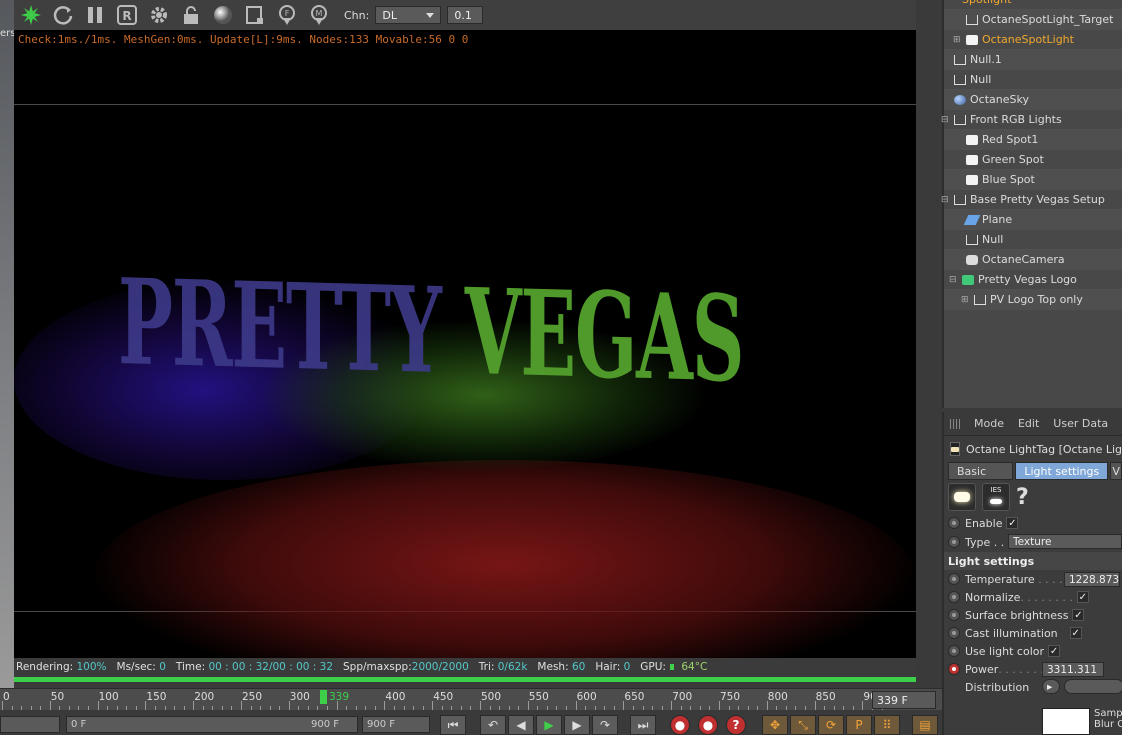  What do you see at coordinates (986, 59) in the screenshot?
I see `object-label: Null.1` at bounding box center [986, 59].